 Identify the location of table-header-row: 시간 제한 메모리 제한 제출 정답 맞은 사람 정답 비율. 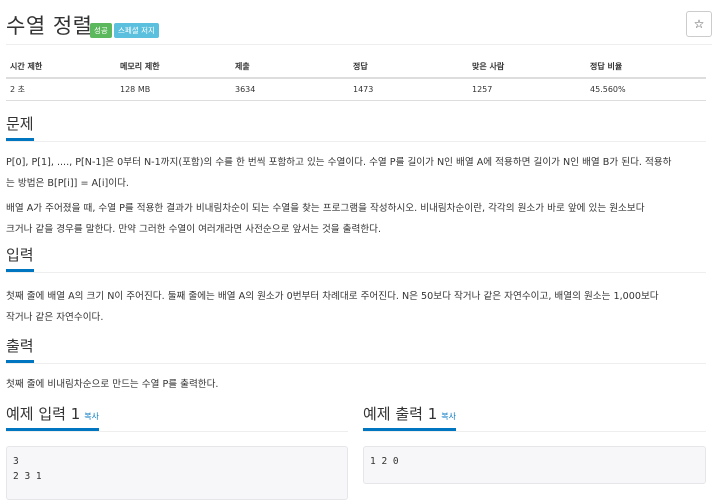
(356, 67).